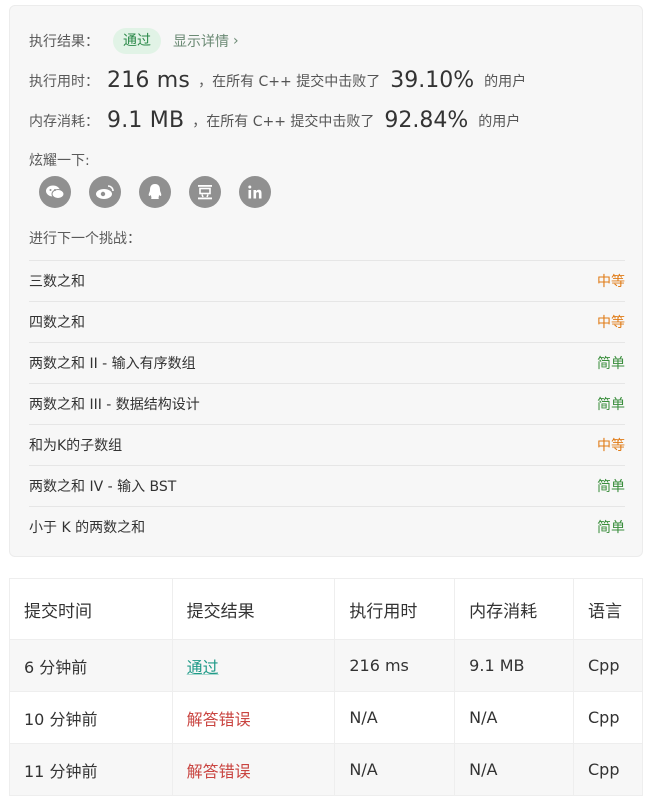 The width and height of the screenshot is (656, 808). I want to click on challenge-label: 进行下一个挑战：, so click(85, 239).